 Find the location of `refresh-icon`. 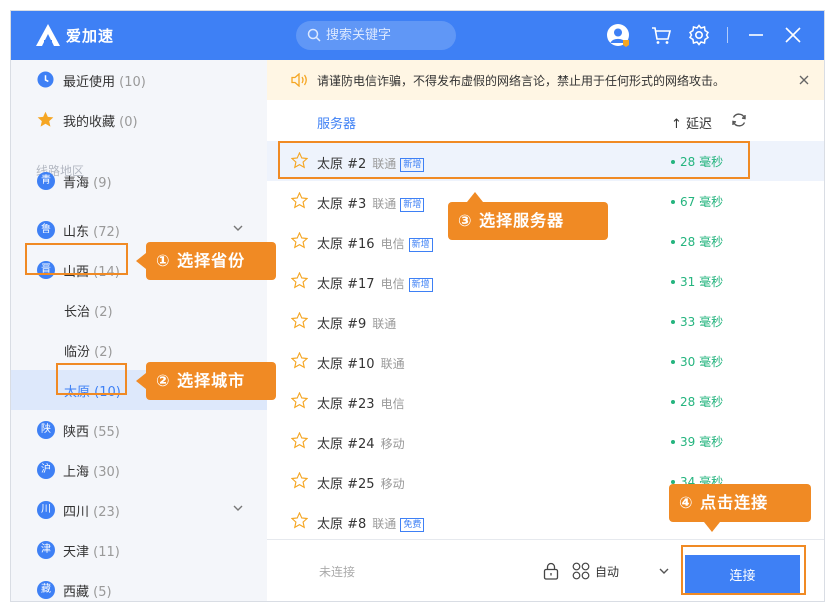

refresh-icon is located at coordinates (739, 120).